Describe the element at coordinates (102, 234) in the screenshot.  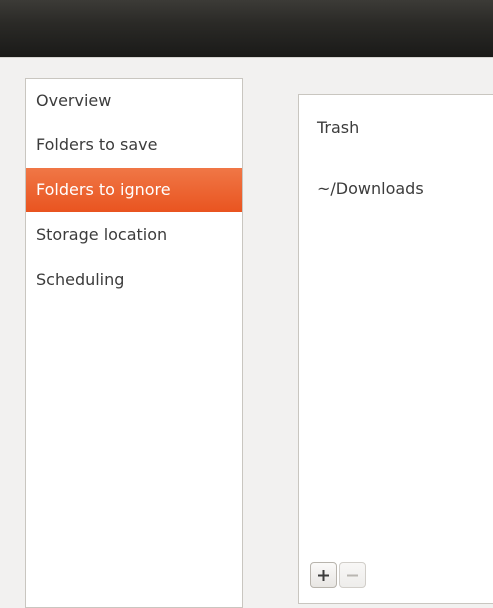
I see `sidebar-item-label: Storage location` at that location.